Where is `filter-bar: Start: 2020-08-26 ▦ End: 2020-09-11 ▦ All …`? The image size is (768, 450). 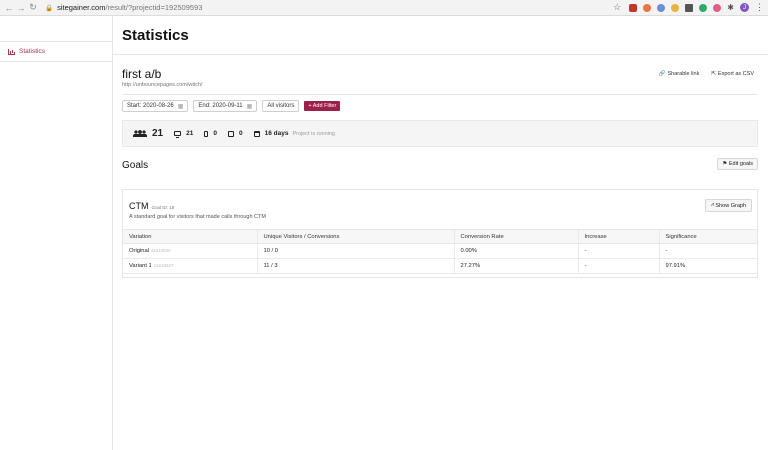
filter-bar: Start: 2020-08-26 ▦ End: 2020-09-11 ▦ All … is located at coordinates (231, 106).